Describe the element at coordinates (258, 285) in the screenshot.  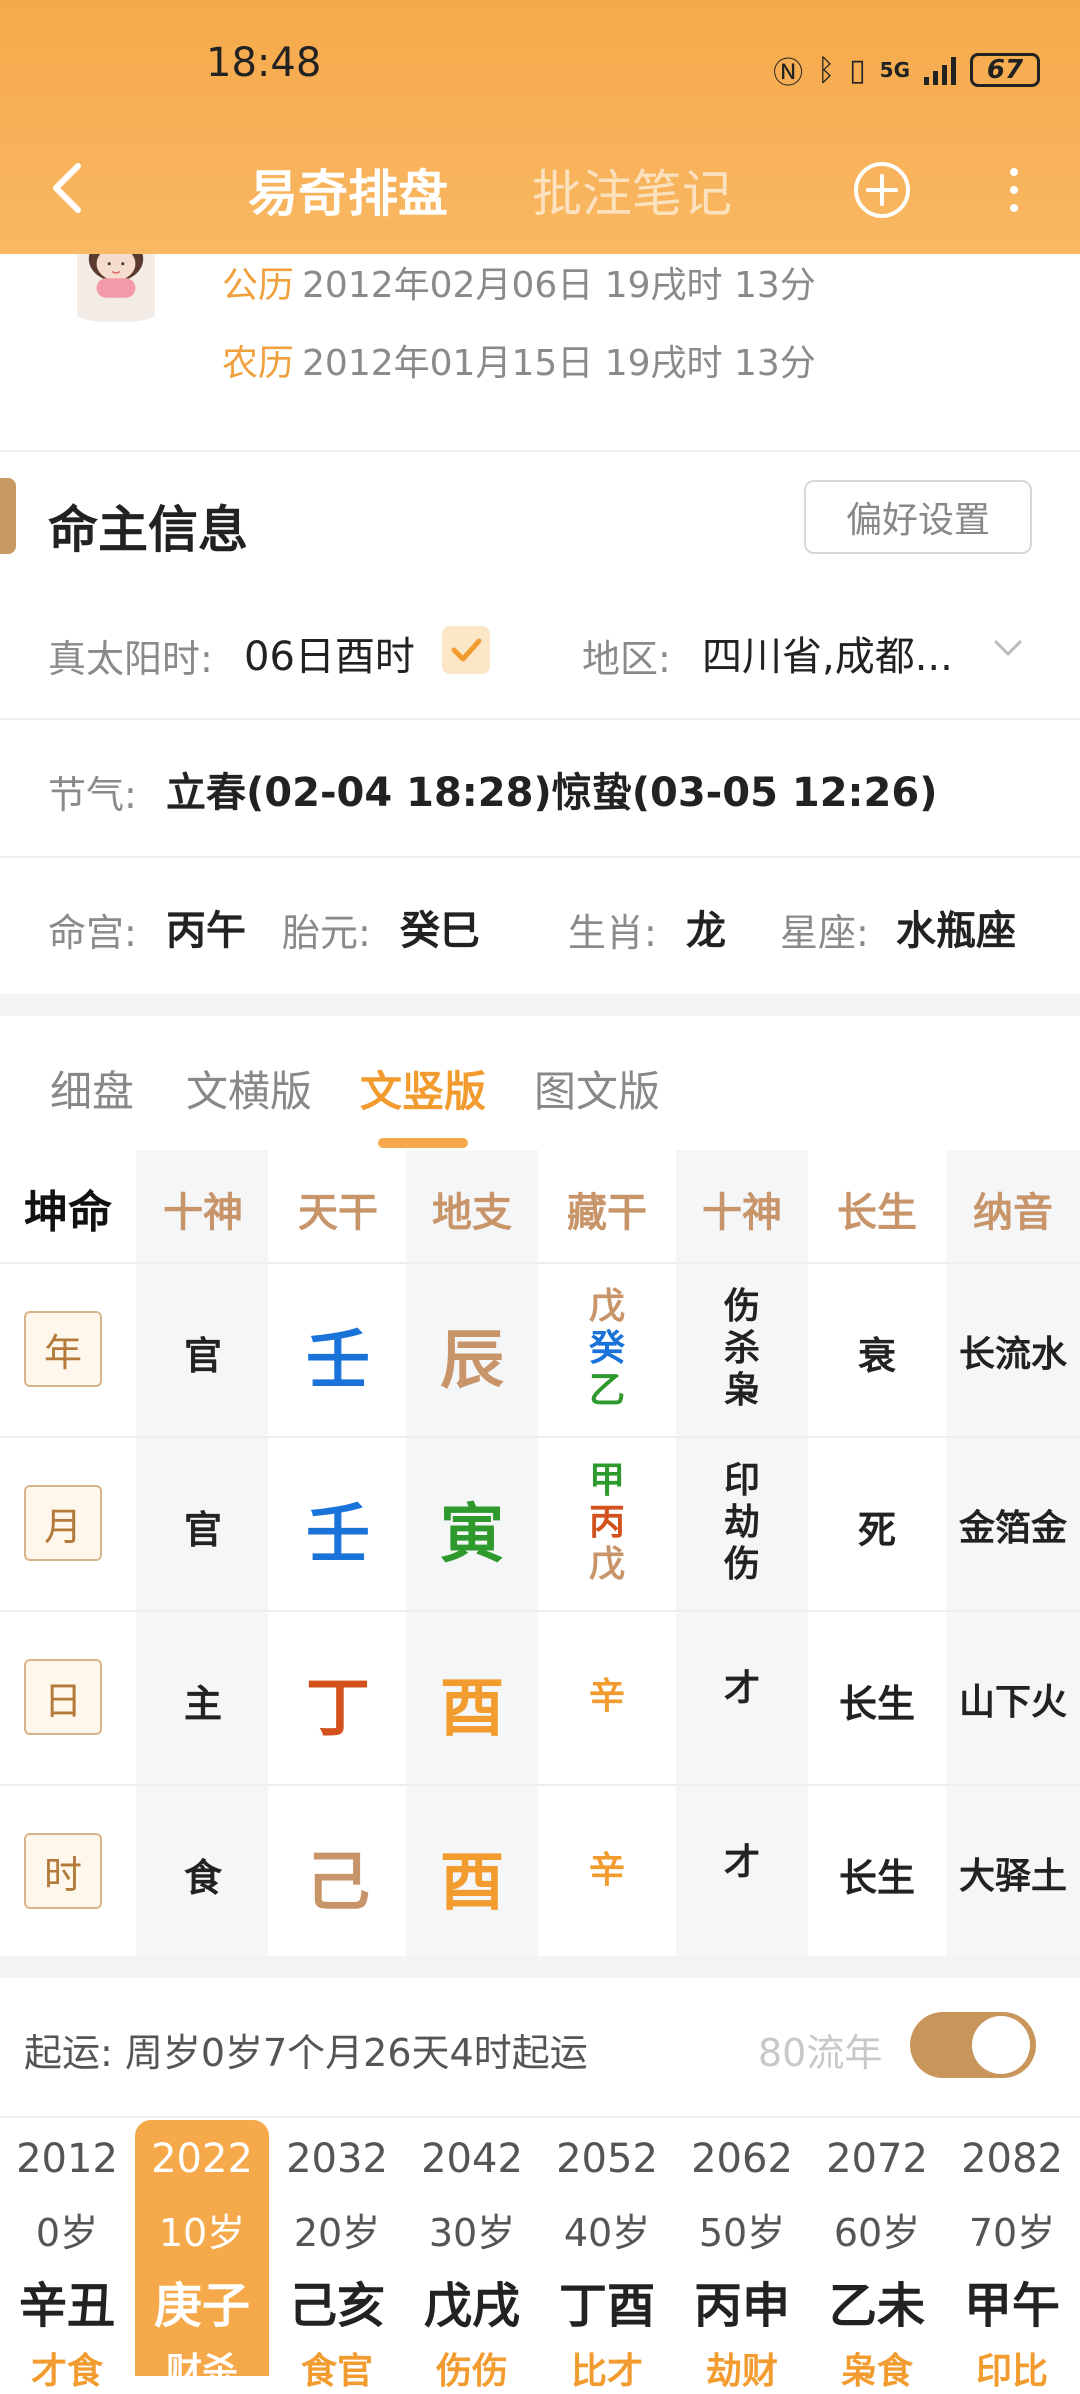
I see `solar-label: 公历` at that location.